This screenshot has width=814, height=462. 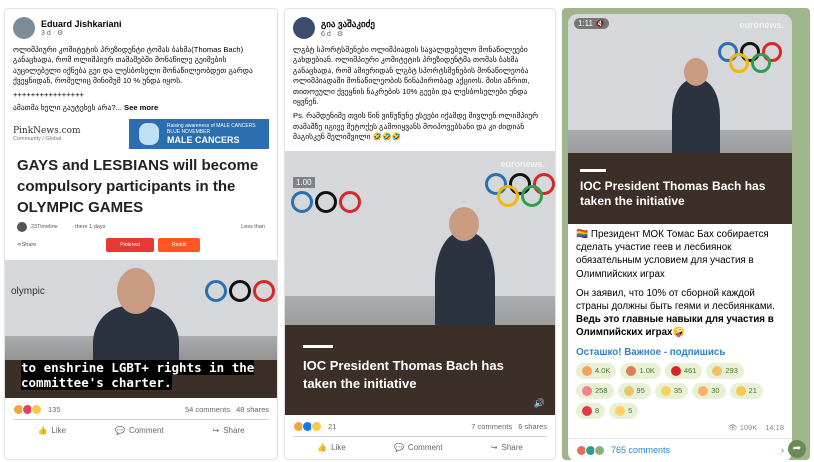 I want to click on reaction-chip: 4.0K, so click(x=596, y=370).